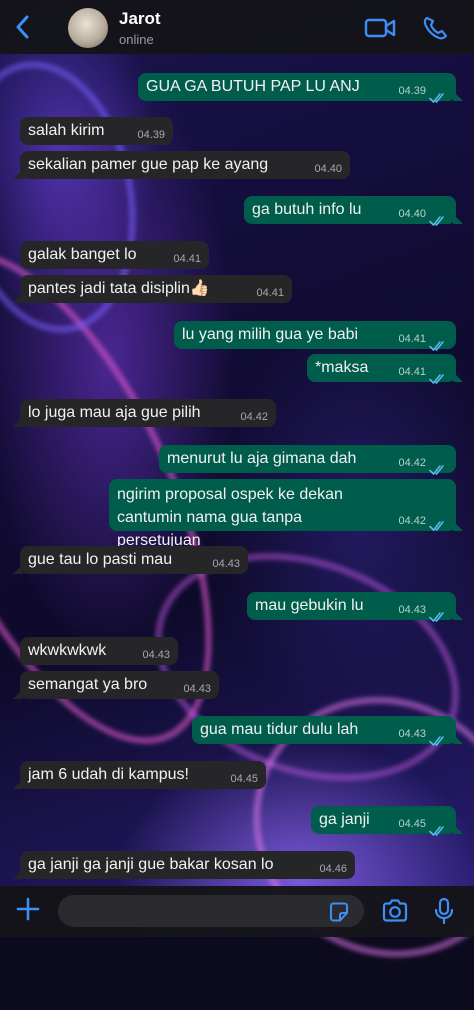 The width and height of the screenshot is (474, 1010). I want to click on incoming-message-bubble: gue tau lo pasti mau 04.43, so click(130, 560).